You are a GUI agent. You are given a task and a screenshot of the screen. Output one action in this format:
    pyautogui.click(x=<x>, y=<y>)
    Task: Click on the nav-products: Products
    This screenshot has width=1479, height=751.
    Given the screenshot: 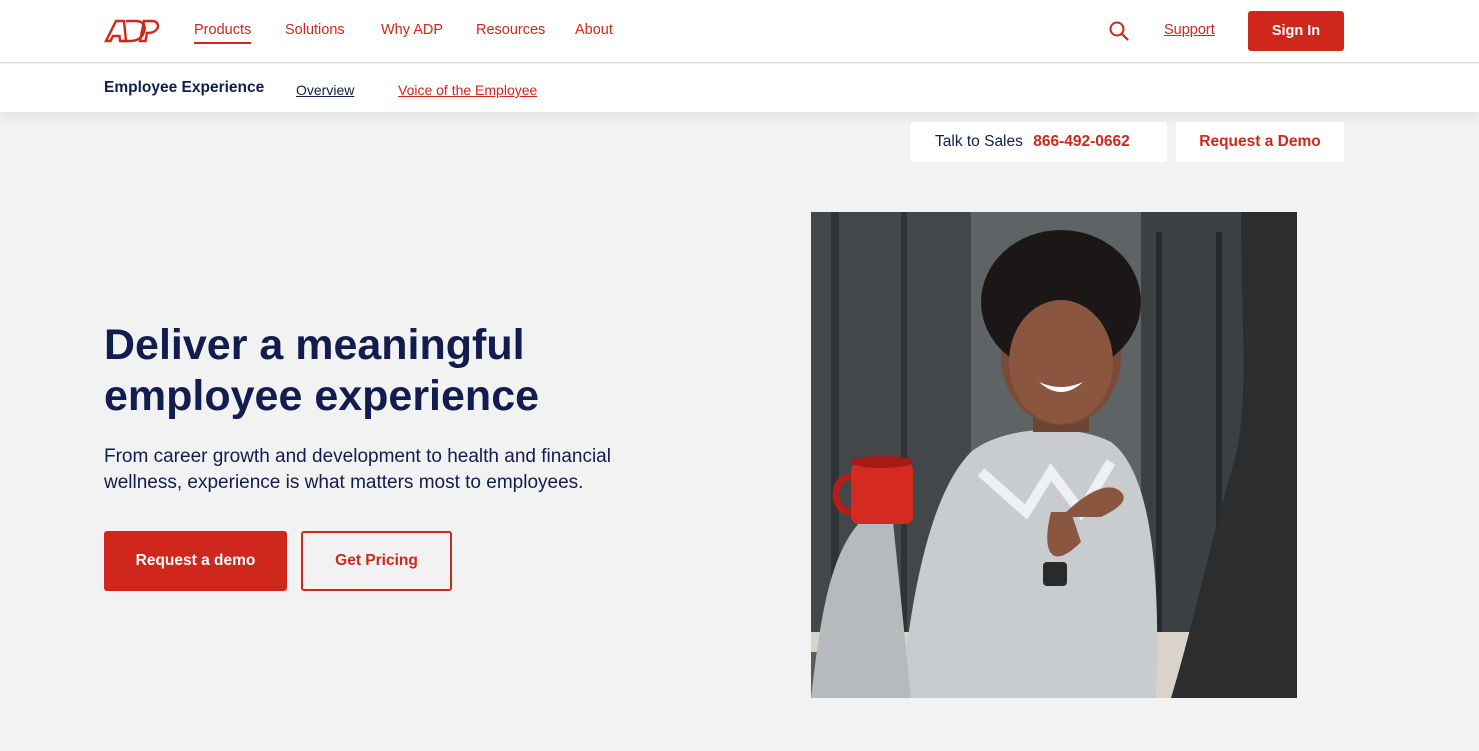 What is the action you would take?
    pyautogui.click(x=223, y=32)
    